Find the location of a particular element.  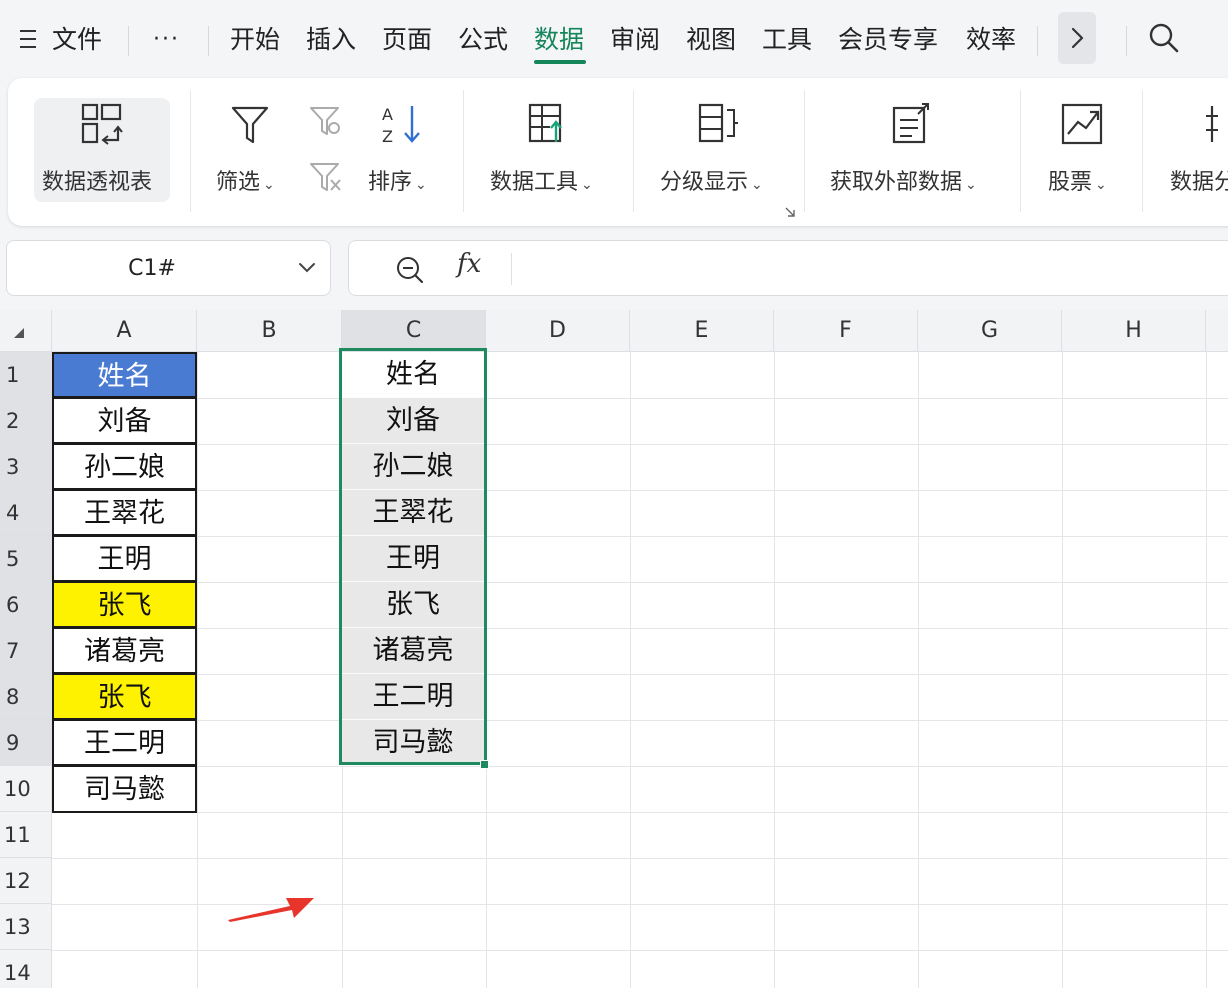

filter-text: 筛选 is located at coordinates (238, 182).